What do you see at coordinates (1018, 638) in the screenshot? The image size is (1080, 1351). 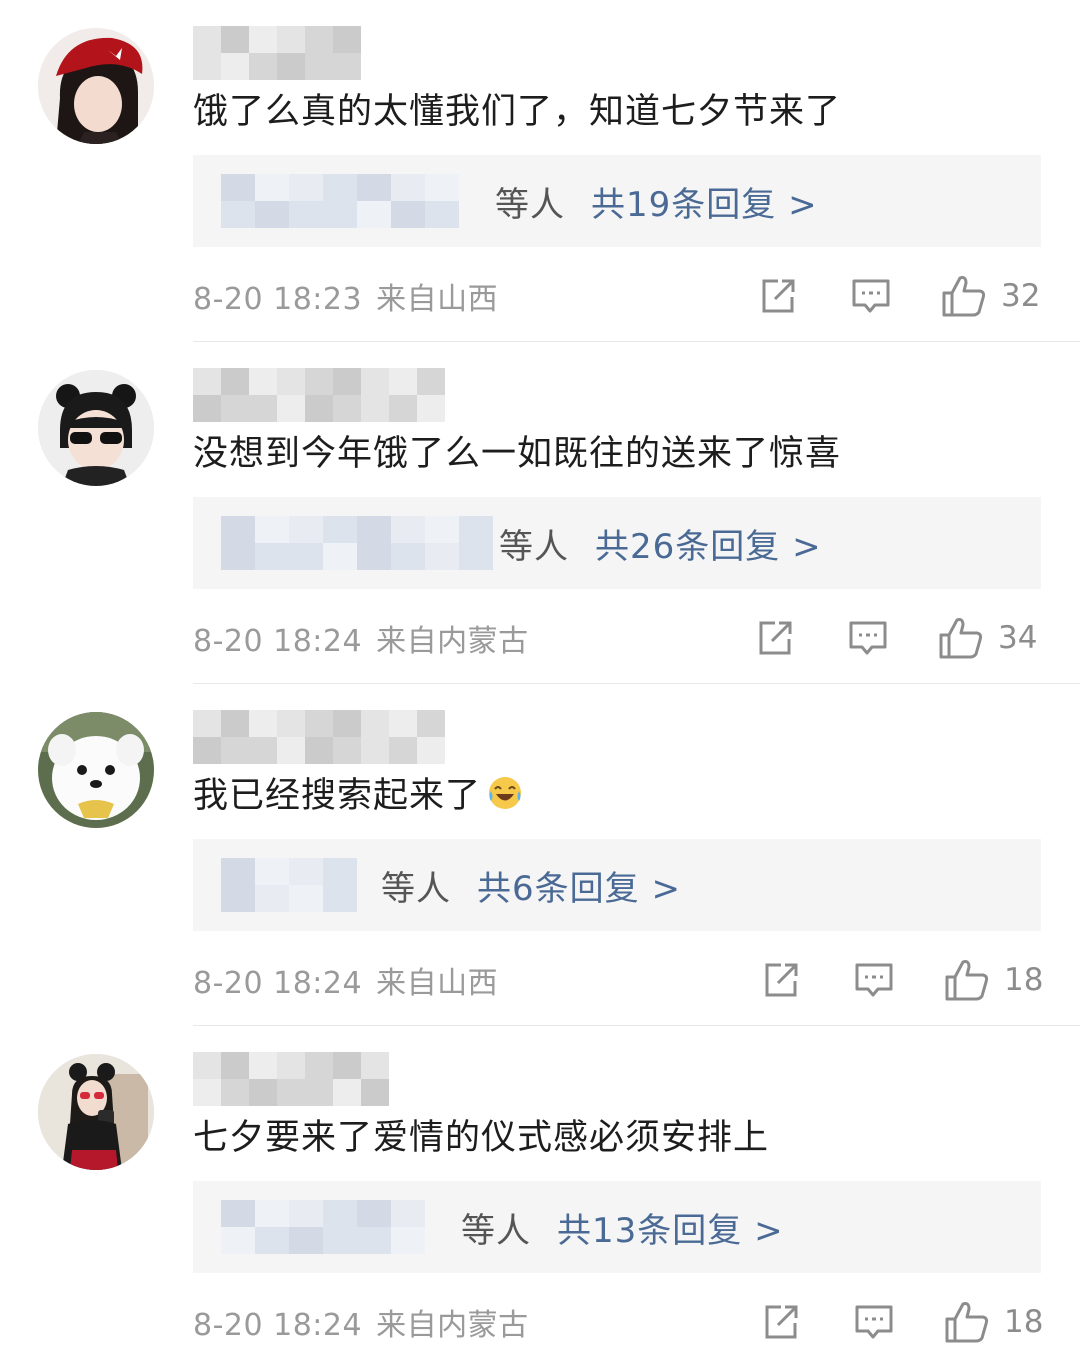 I see `like-count: 34` at bounding box center [1018, 638].